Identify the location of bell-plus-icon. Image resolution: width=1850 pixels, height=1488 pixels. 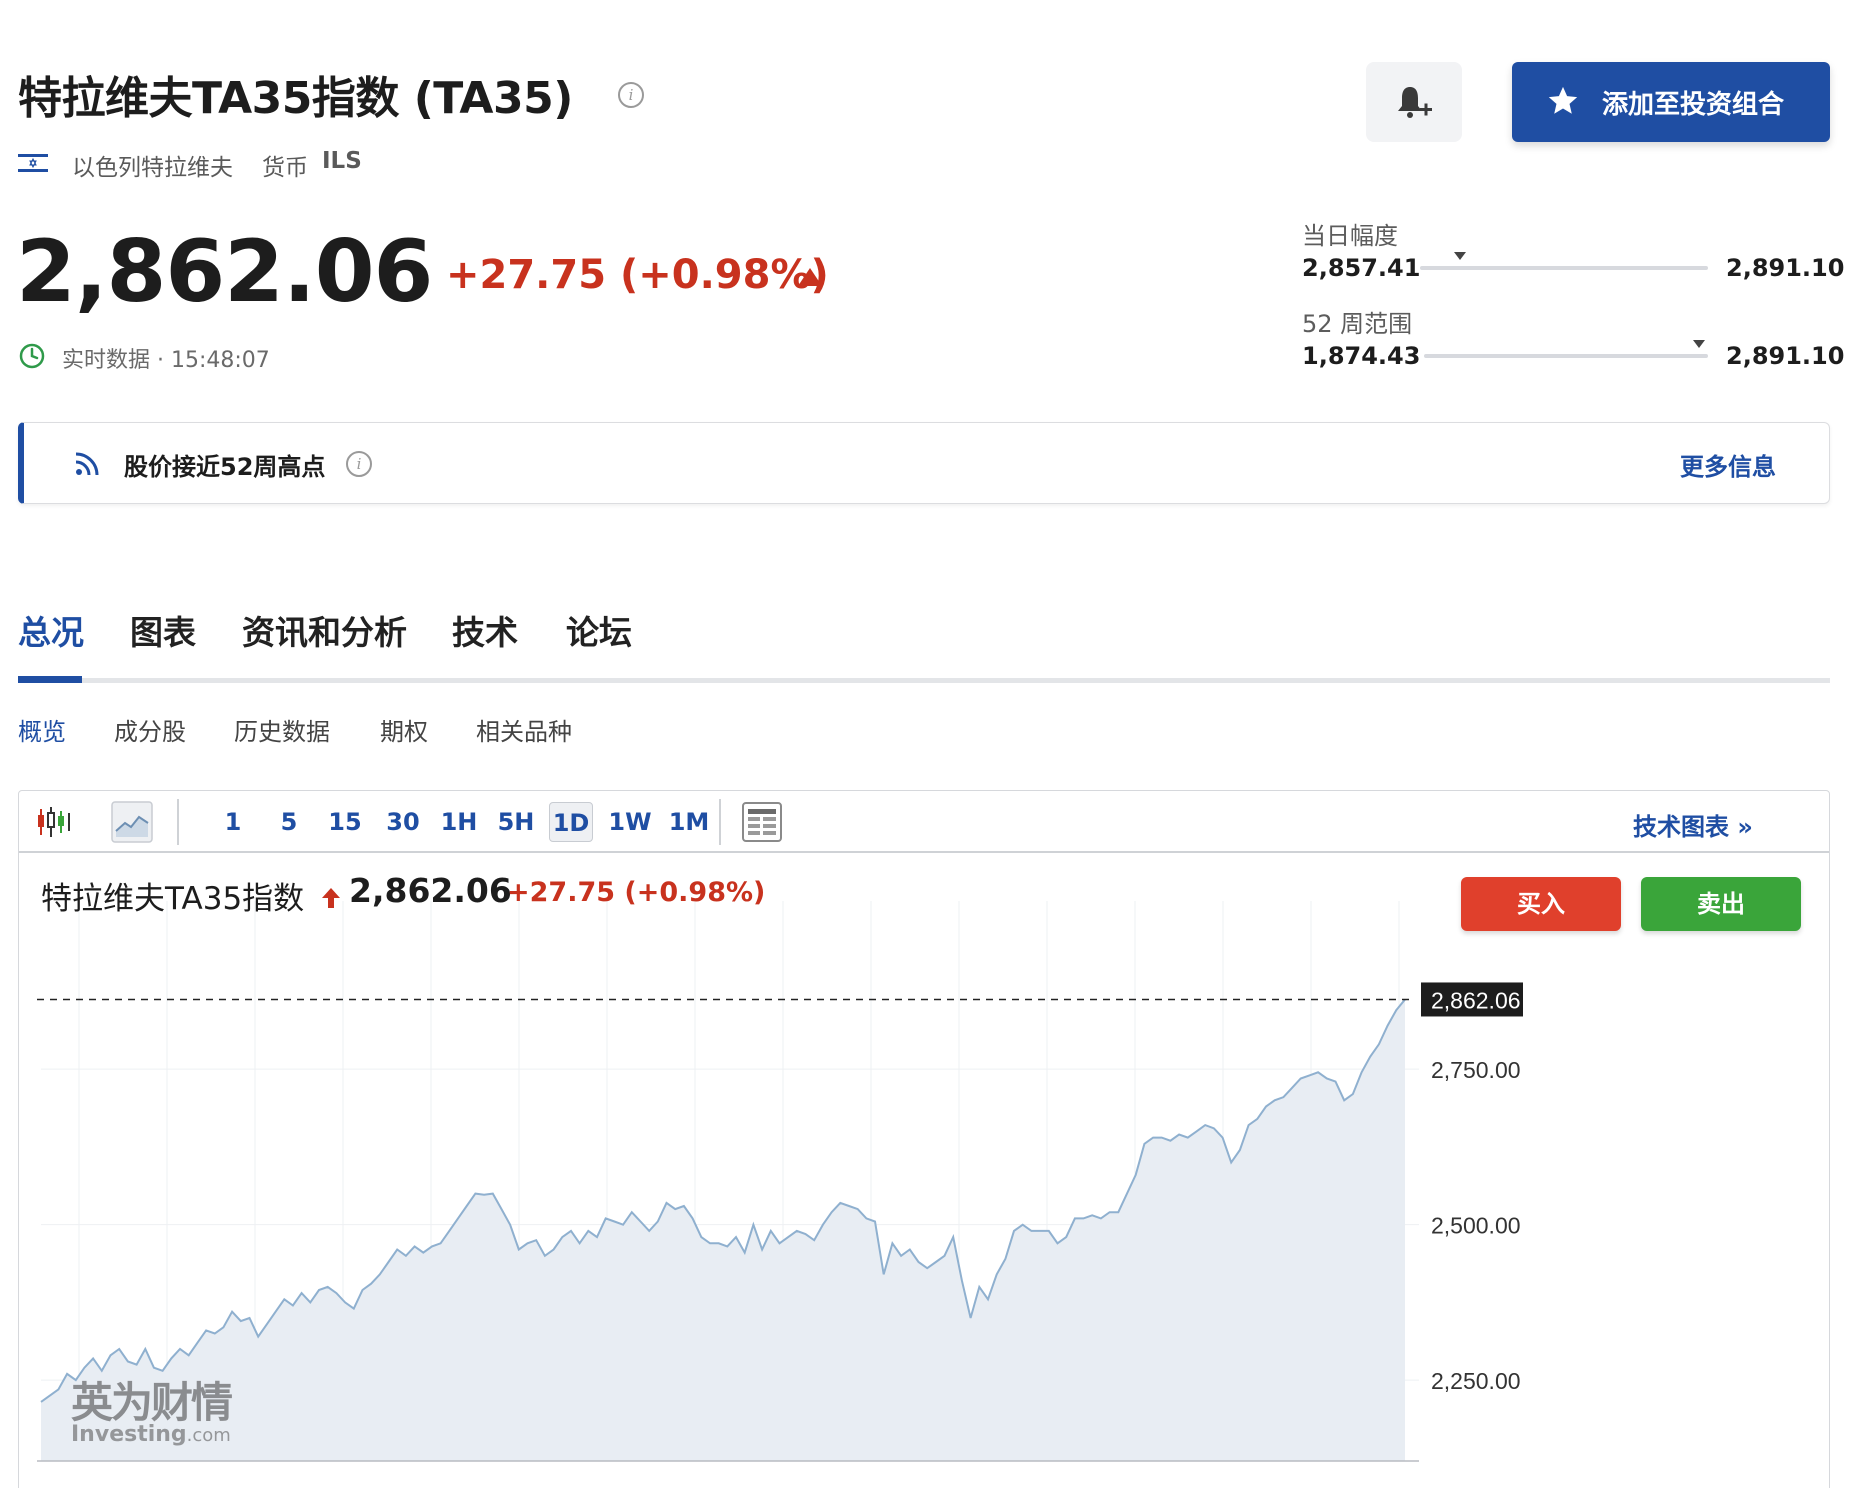
(1415, 102).